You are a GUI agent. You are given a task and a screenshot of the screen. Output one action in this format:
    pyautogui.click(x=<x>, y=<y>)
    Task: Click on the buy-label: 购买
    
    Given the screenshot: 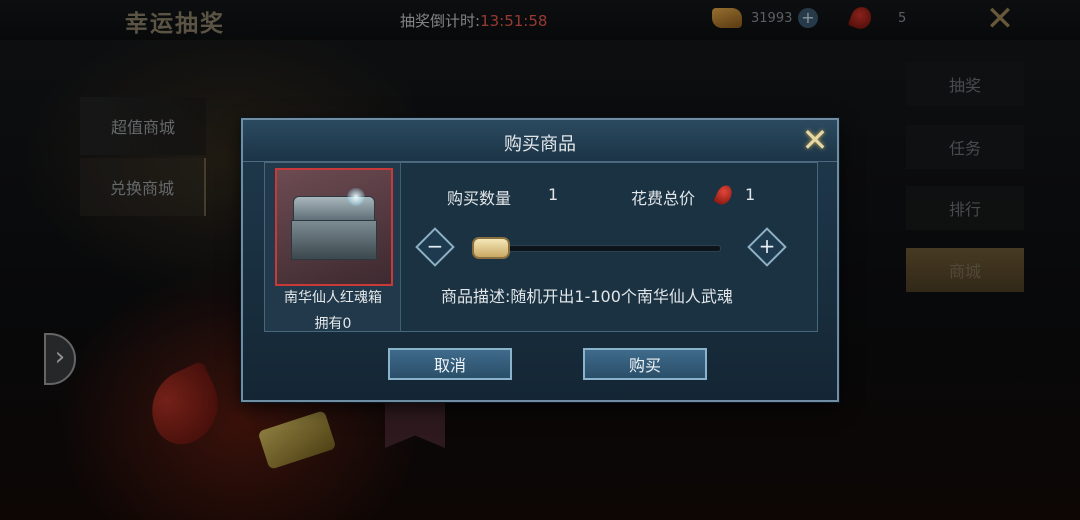 What is the action you would take?
    pyautogui.click(x=644, y=365)
    